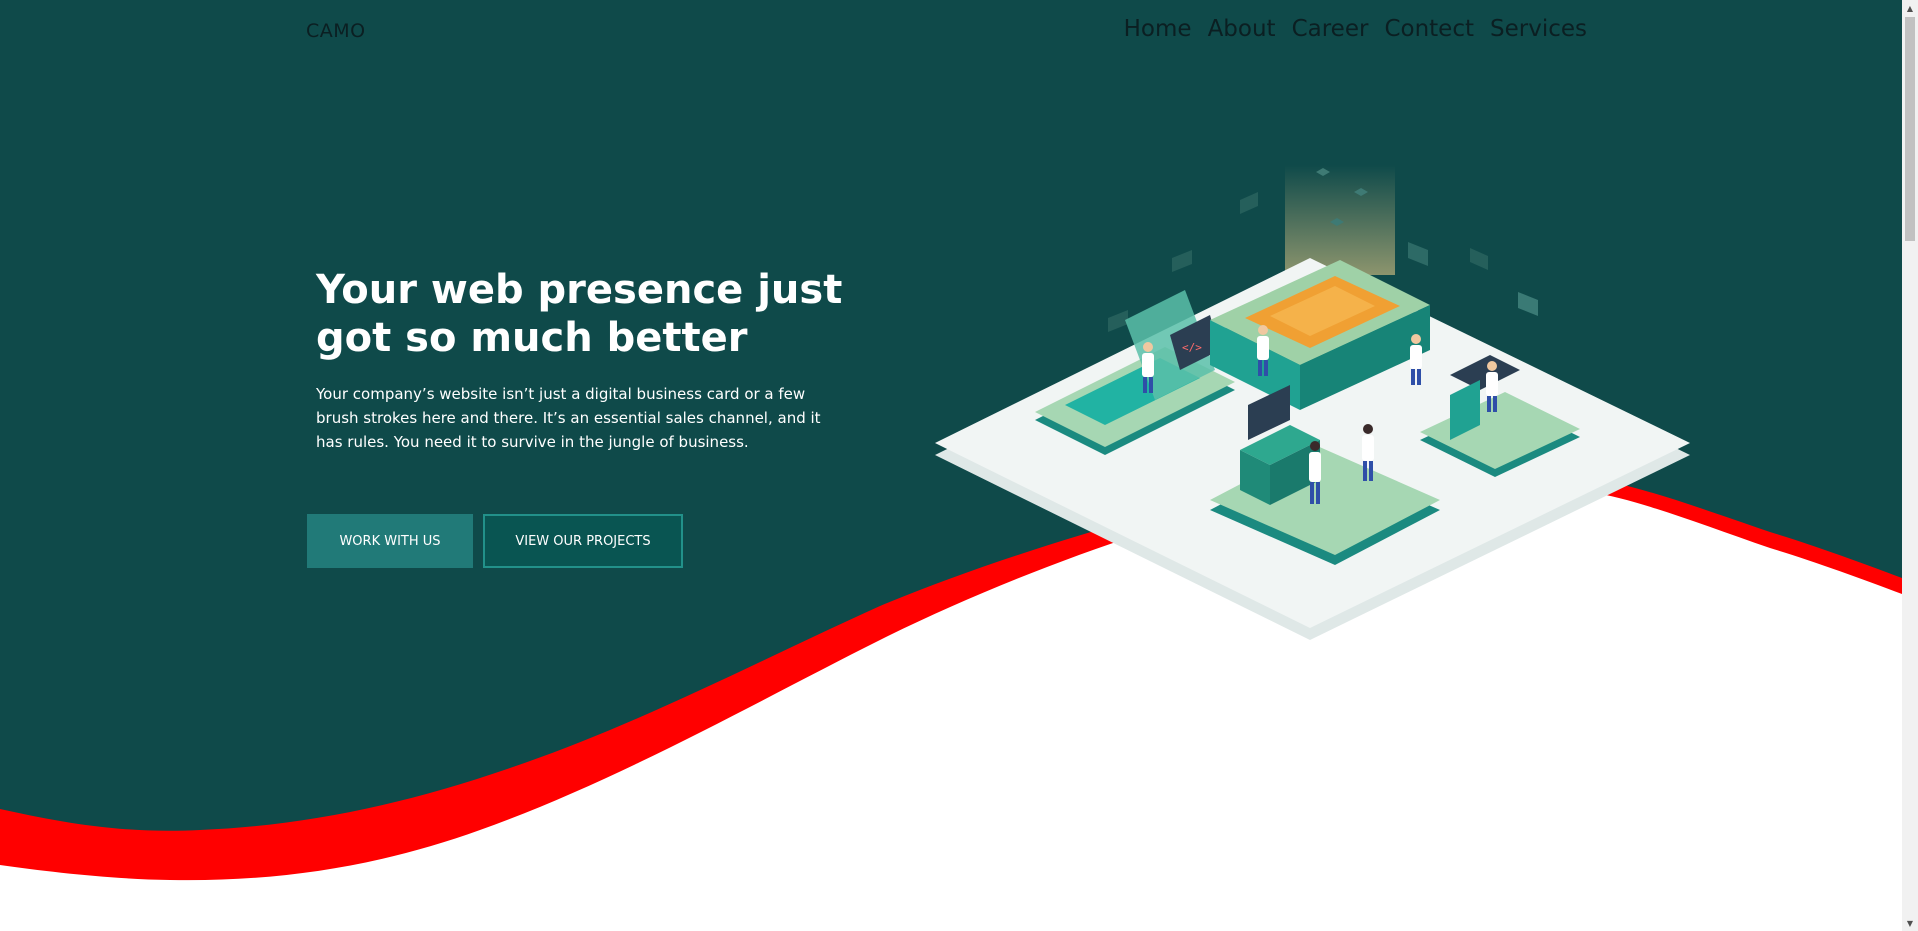 This screenshot has height=931, width=1918. What do you see at coordinates (583, 541) in the screenshot?
I see `view-our-projects-button: VIEW OUR PROJECTS` at bounding box center [583, 541].